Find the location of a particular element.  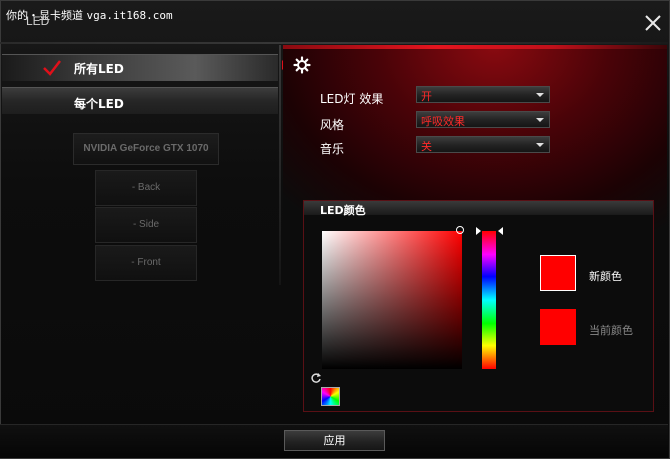

zone-side-button: - Side is located at coordinates (146, 225).